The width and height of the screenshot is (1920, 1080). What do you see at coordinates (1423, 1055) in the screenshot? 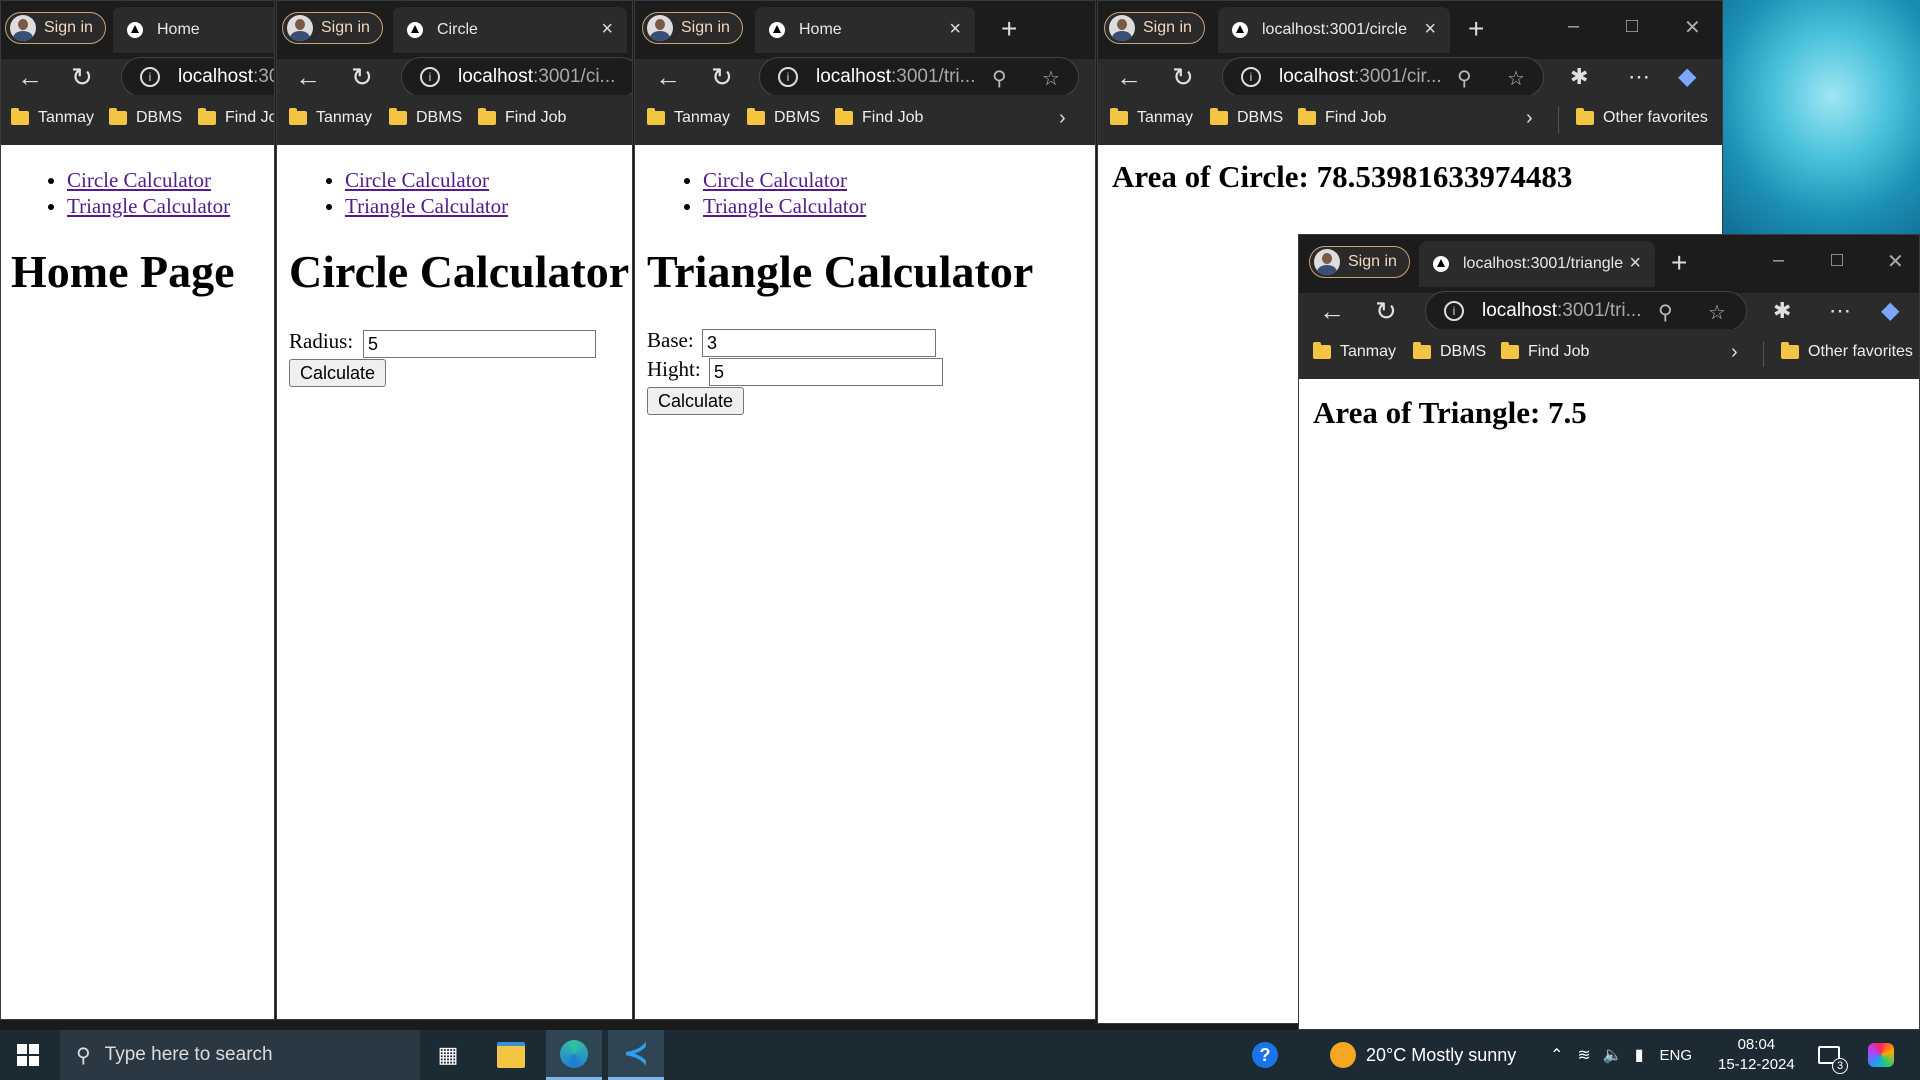
I see `weather-widget: 20°C Mostly sunny` at bounding box center [1423, 1055].